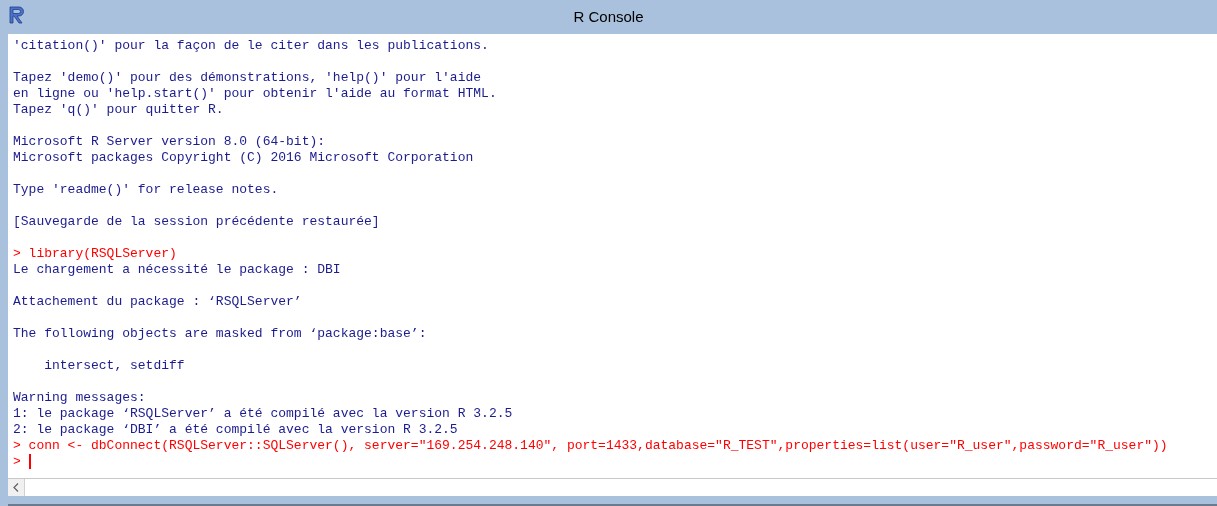 Image resolution: width=1217 pixels, height=506 pixels. I want to click on output-line: The following objects are masked from ‘package:base’:, so click(220, 334).